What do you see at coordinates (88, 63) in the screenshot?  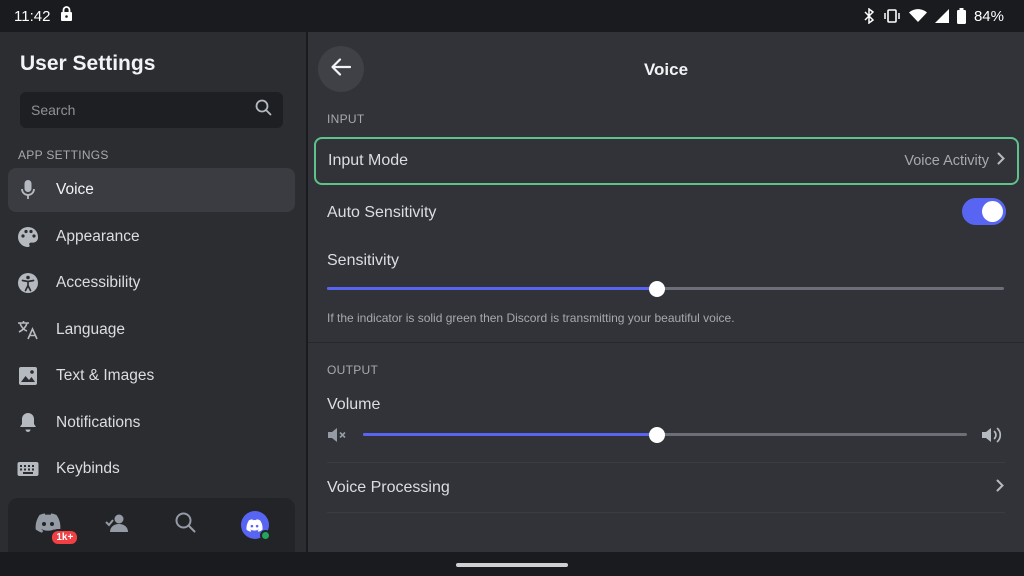 I see `sidebar-title: User Settings` at bounding box center [88, 63].